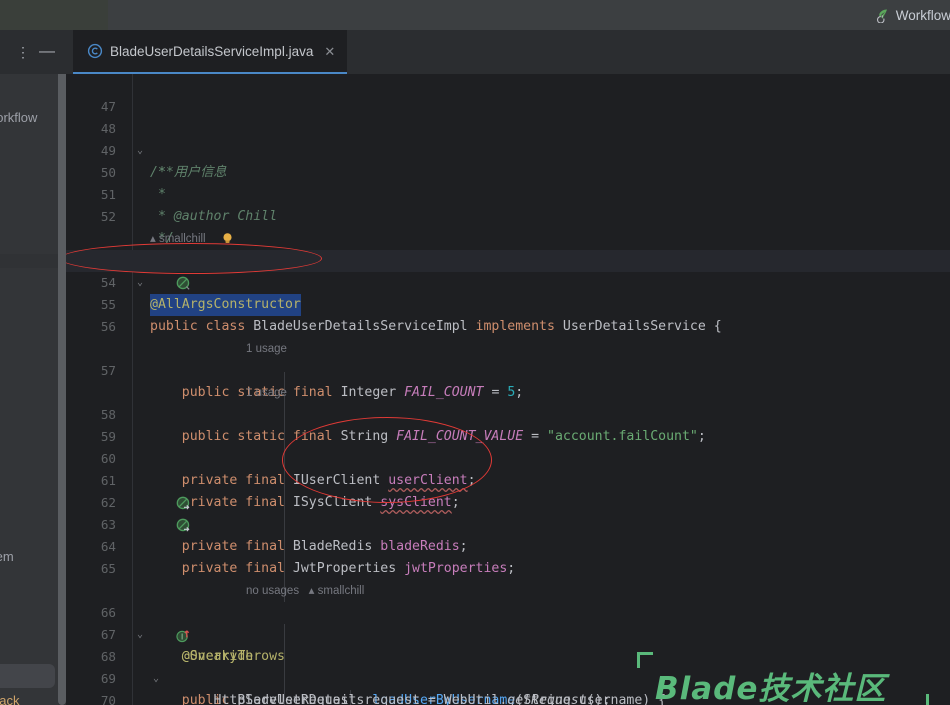 The width and height of the screenshot is (950, 705). I want to click on code-line: 70 // 获取用户绑定ID, so click(508, 686).